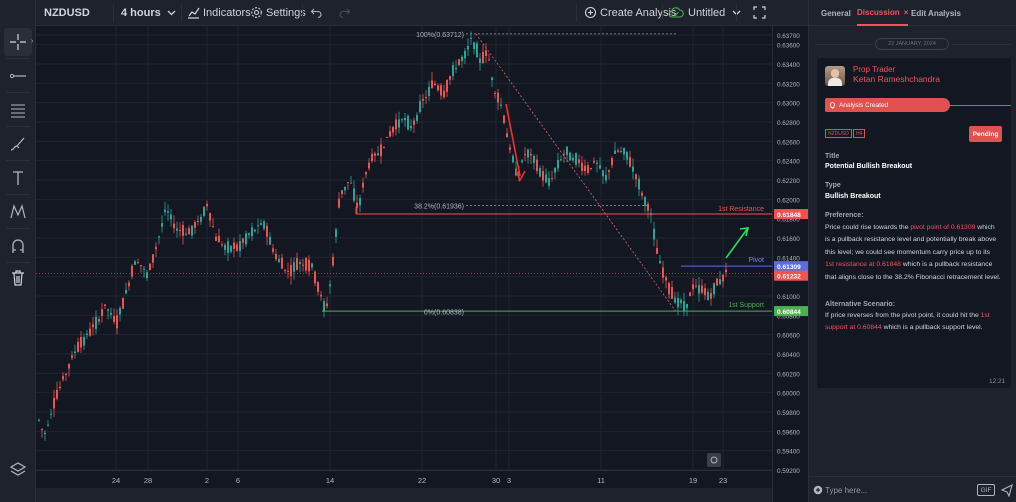  Describe the element at coordinates (18, 212) in the screenshot. I see `pattern-tool` at that location.